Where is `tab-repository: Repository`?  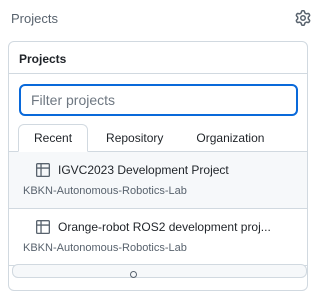
tab-repository: Repository is located at coordinates (134, 138).